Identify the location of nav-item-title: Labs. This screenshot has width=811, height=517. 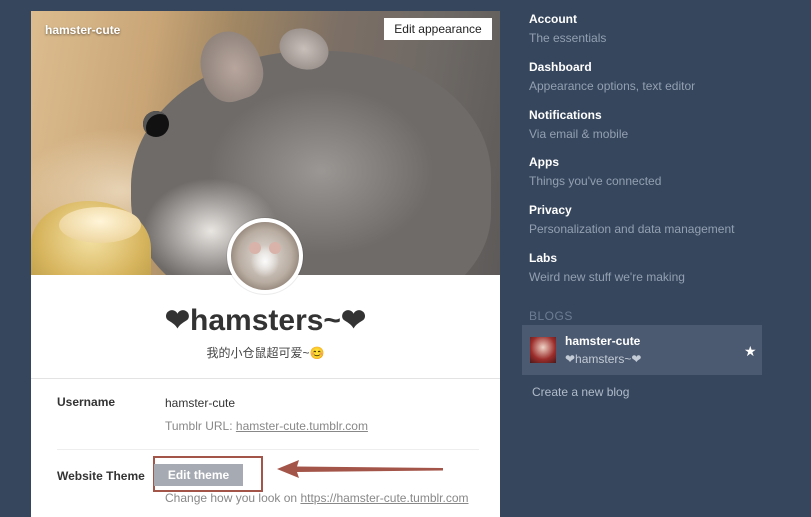
(543, 257).